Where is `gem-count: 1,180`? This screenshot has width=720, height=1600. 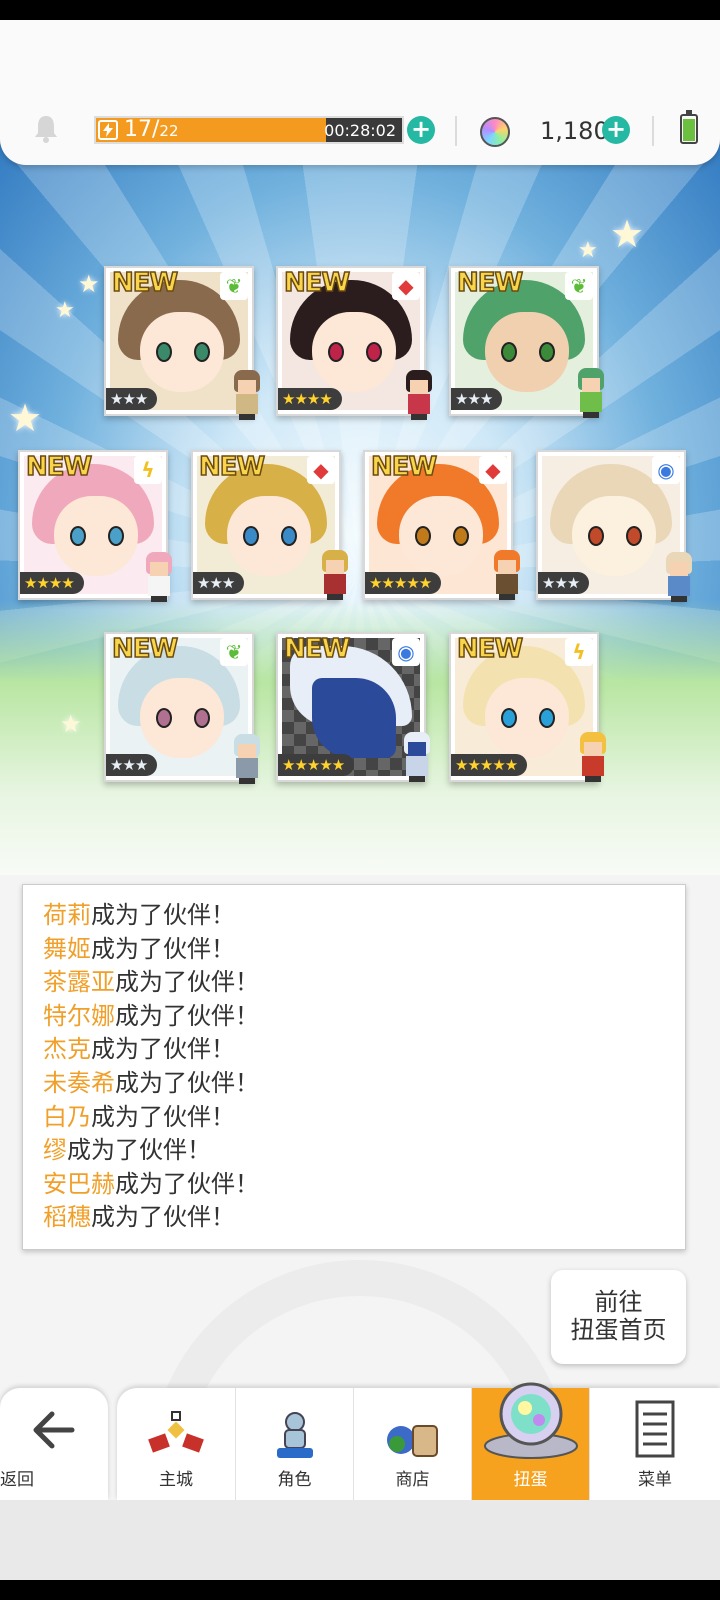 gem-count: 1,180 is located at coordinates (574, 131).